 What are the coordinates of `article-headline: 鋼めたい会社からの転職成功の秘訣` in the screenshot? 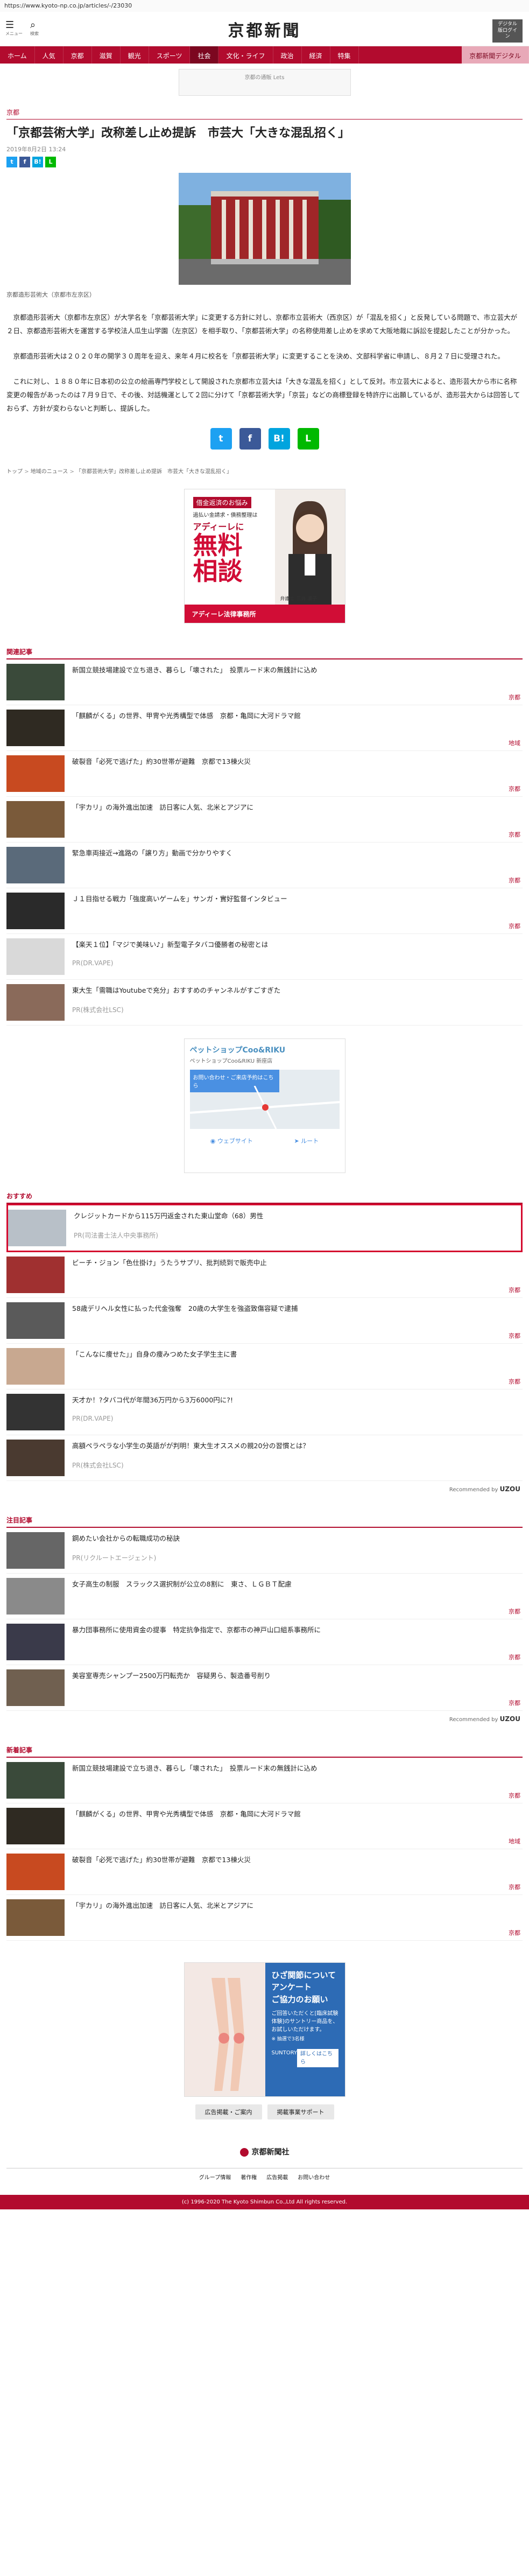 It's located at (126, 1538).